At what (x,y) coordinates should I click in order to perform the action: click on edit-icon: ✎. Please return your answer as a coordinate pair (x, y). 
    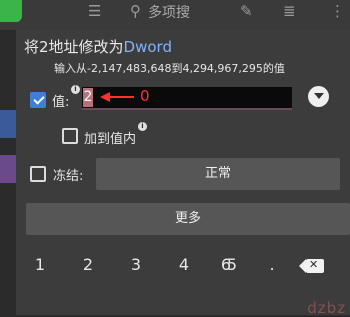
    Looking at the image, I should click on (246, 11).